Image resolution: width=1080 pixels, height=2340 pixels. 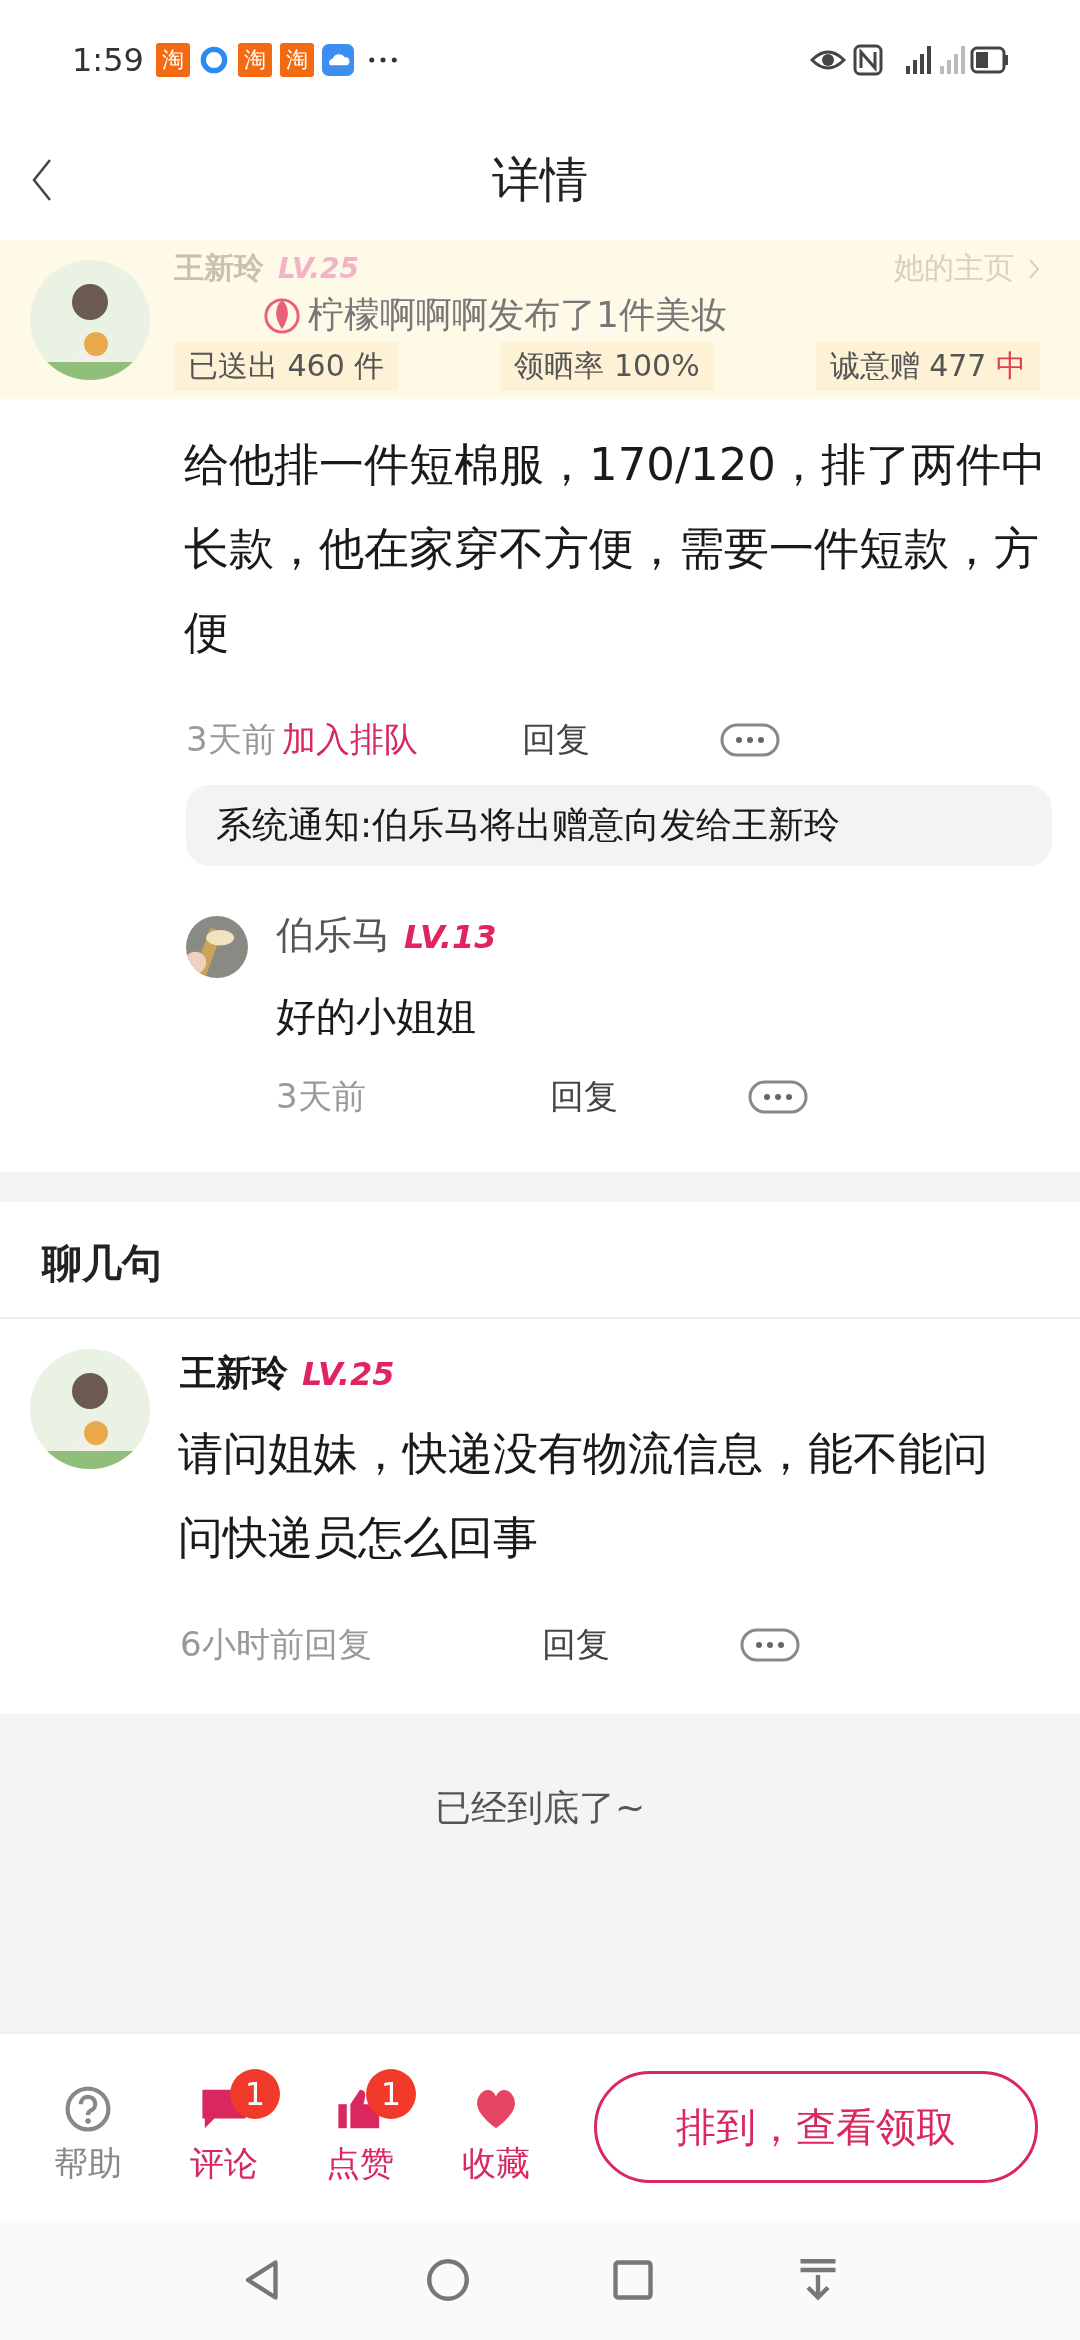 I want to click on comment-time: 3天前, so click(x=231, y=739).